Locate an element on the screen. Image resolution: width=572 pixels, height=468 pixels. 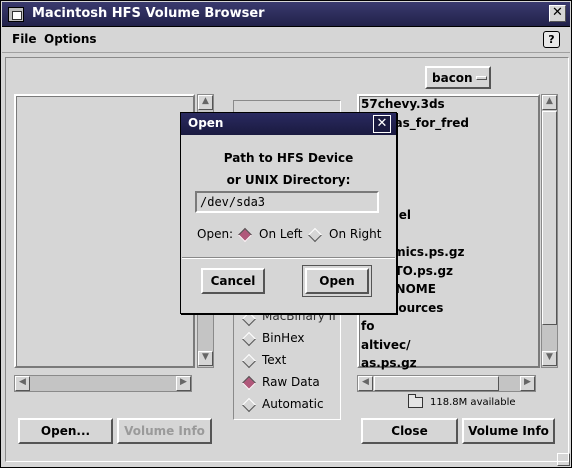
dialog-prompt-line2: or UNIX Directory: is located at coordinates (288, 180).